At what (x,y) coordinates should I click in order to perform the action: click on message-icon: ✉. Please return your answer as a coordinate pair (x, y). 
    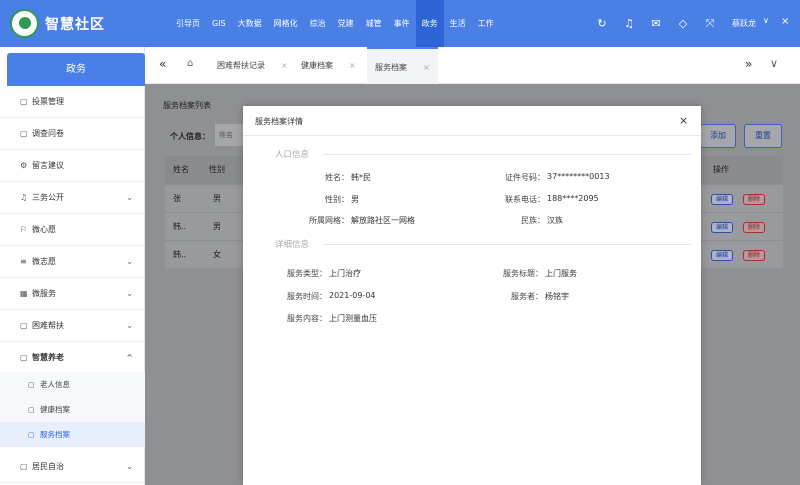
    Looking at the image, I should click on (656, 24).